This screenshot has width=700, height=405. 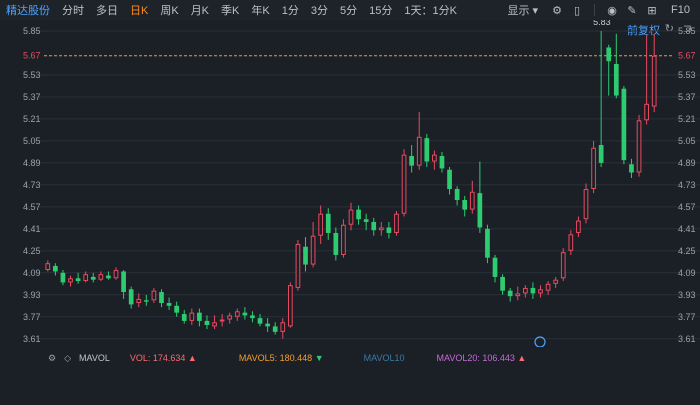 I want to click on indicator-settings-icon: ⚙, so click(x=52, y=358).